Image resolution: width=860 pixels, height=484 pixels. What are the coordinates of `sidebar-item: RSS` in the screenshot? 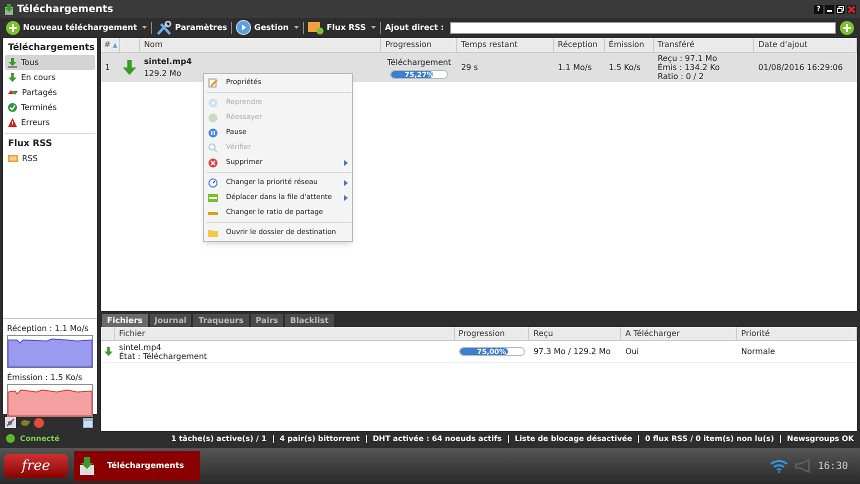 It's located at (50, 158).